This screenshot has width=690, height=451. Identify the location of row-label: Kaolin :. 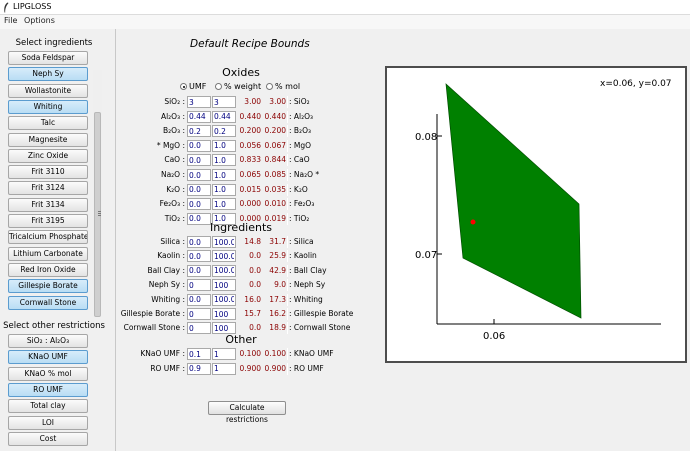
(171, 256).